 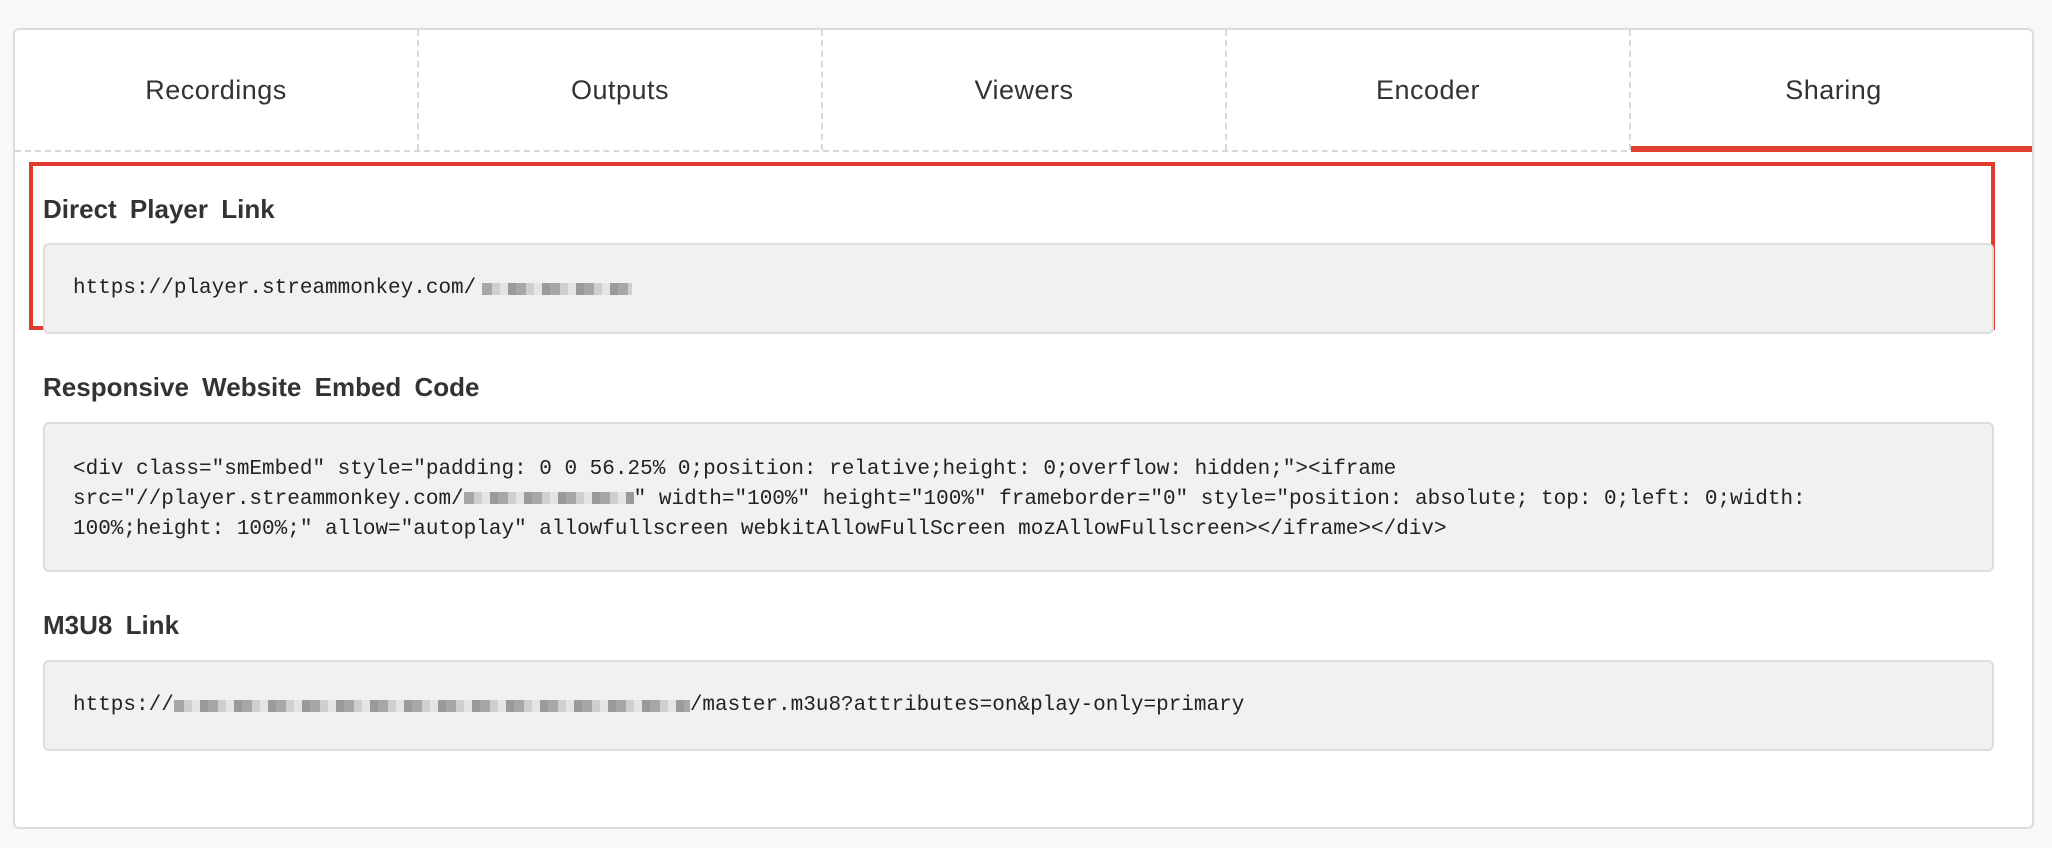 I want to click on embed-code-src-prefix: src="//player.streammonkey.com/, so click(x=268, y=499).